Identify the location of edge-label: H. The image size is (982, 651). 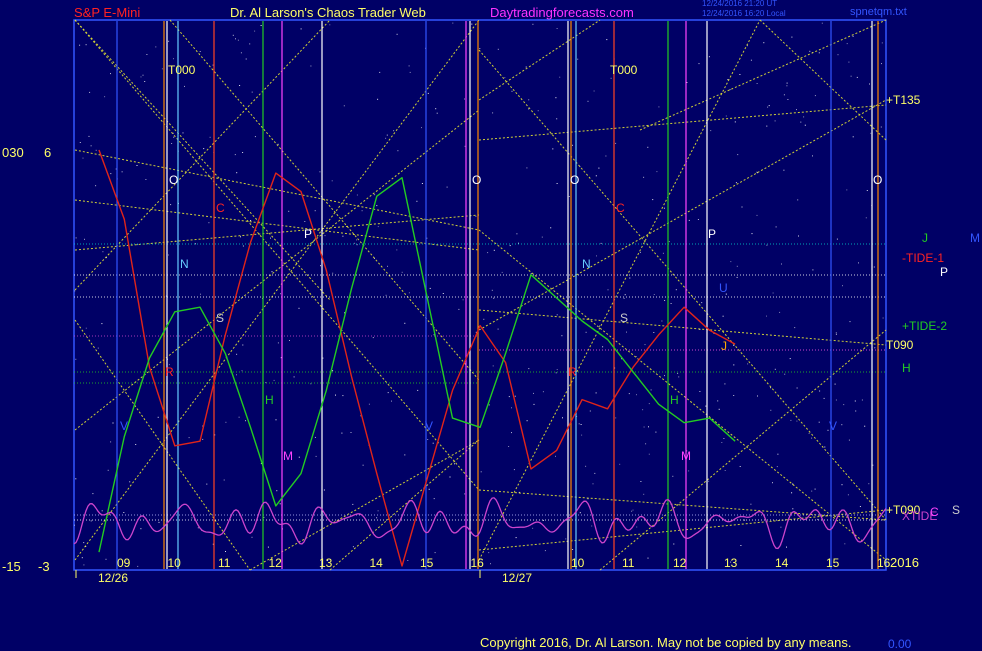
(906, 368).